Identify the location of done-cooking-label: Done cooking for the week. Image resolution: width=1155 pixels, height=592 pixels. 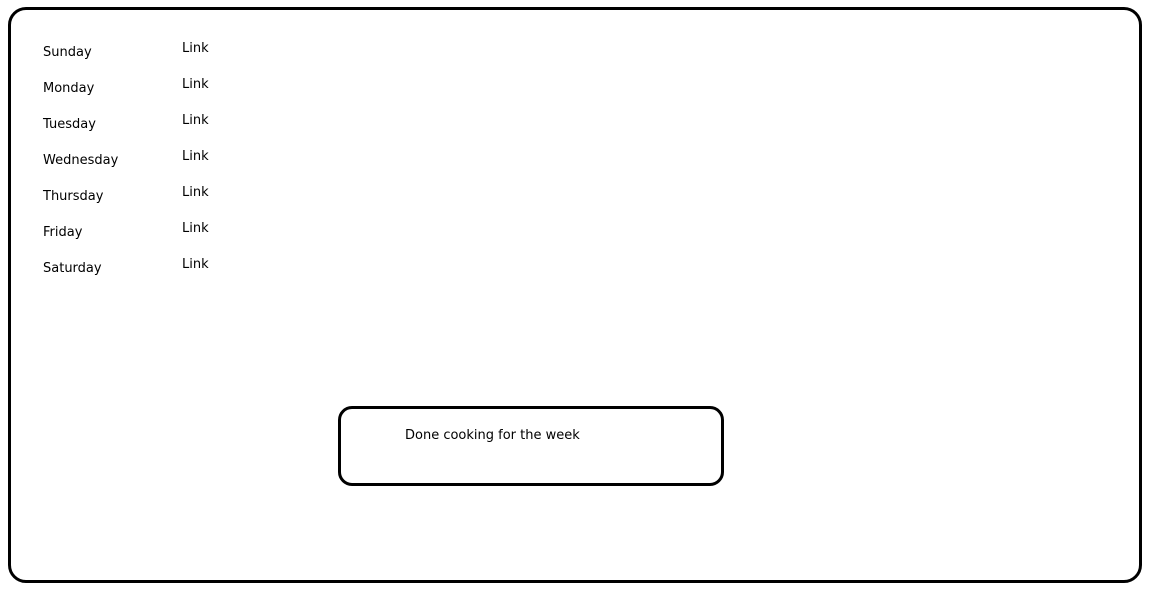
(492, 435).